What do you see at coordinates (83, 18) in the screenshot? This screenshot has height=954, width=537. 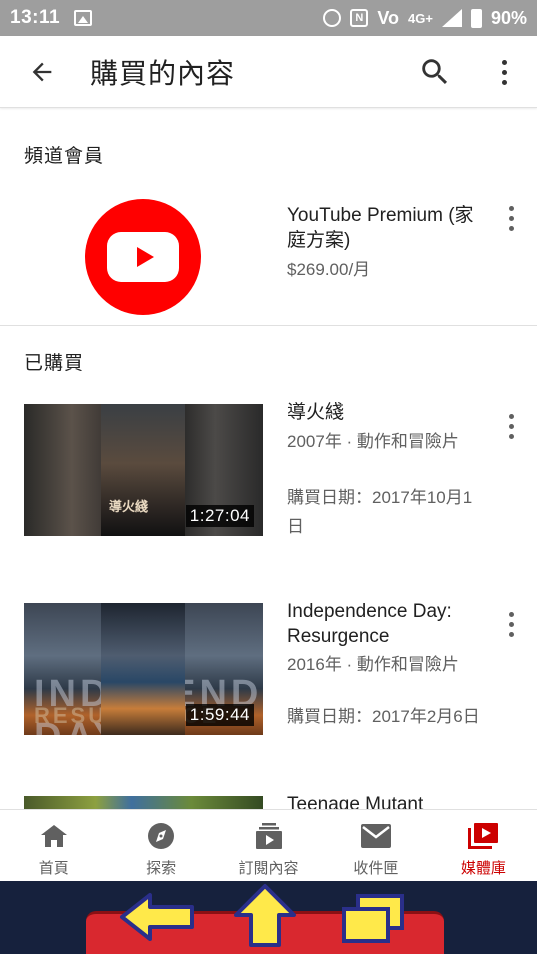 I see `gallery-notification-icon` at bounding box center [83, 18].